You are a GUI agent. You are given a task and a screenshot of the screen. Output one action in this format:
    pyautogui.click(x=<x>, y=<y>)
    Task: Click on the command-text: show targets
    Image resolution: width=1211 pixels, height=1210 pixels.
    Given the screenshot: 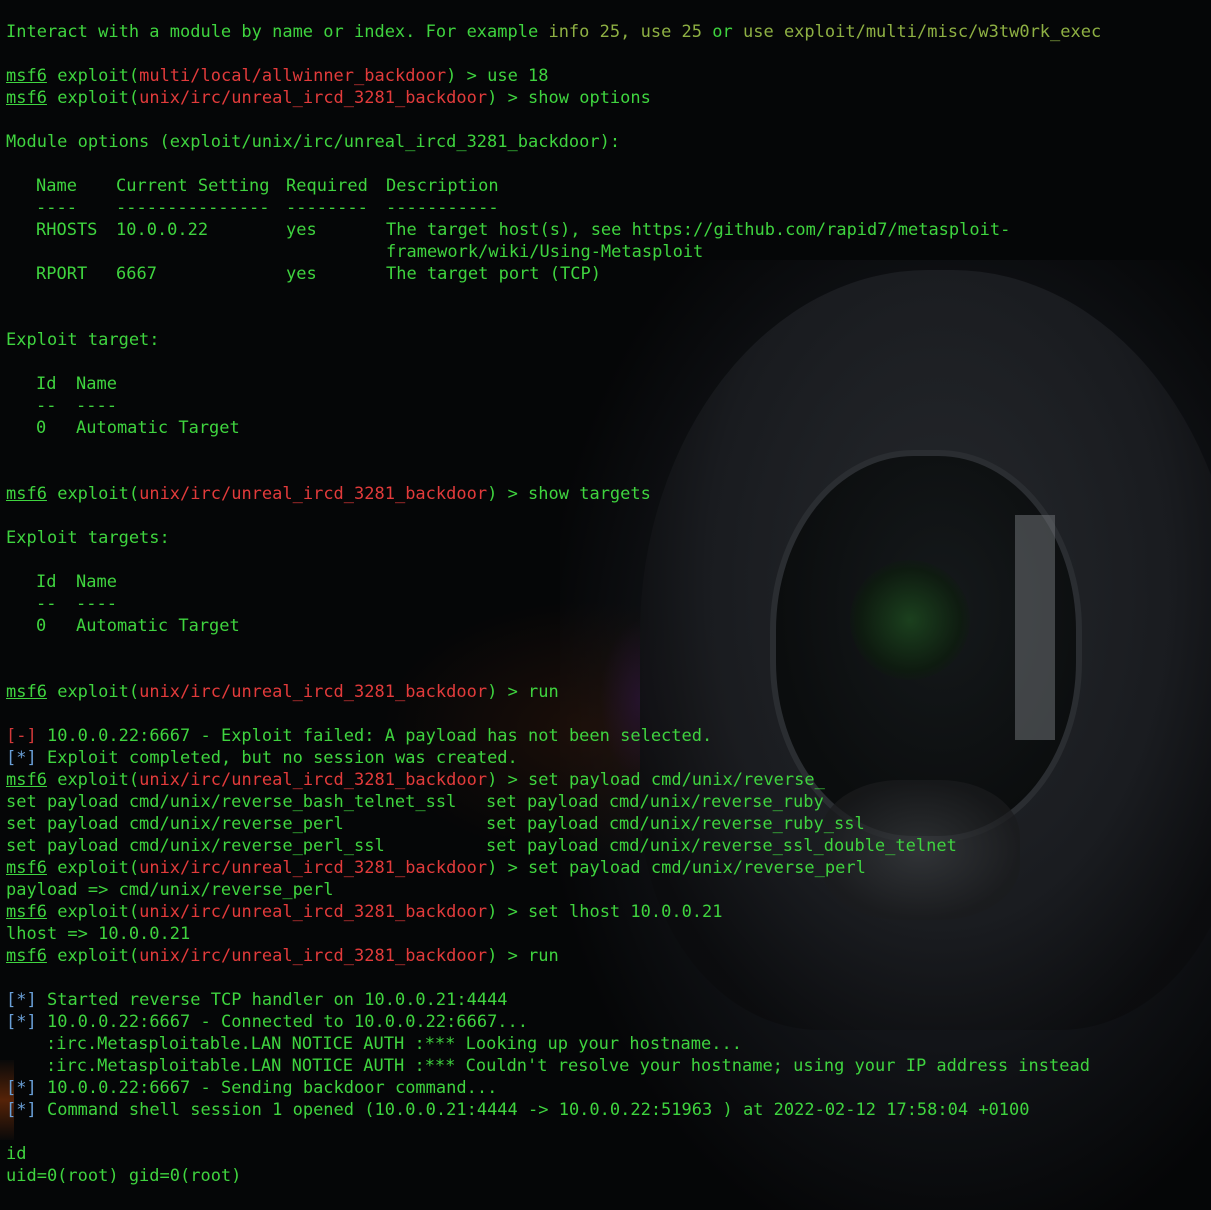 What is the action you would take?
    pyautogui.click(x=589, y=494)
    